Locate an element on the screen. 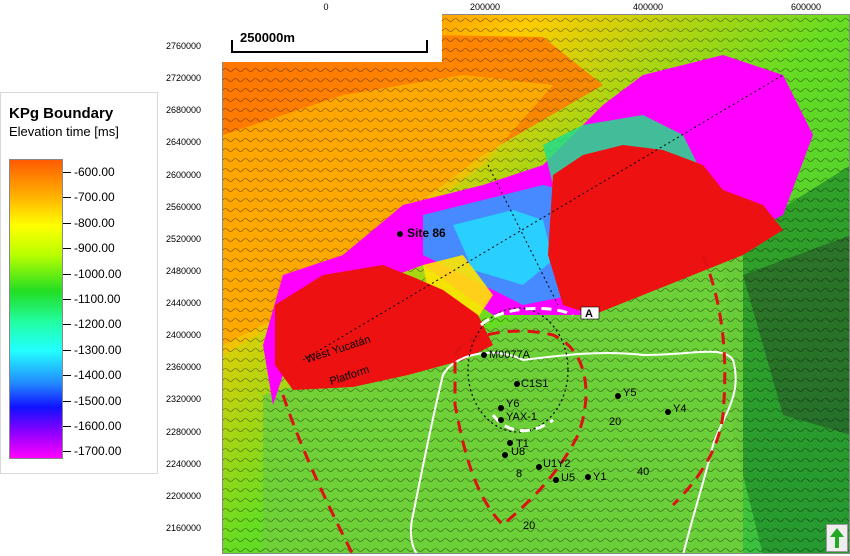 This screenshot has width=850, height=556. well-c1-label: C1 is located at coordinates (528, 384).